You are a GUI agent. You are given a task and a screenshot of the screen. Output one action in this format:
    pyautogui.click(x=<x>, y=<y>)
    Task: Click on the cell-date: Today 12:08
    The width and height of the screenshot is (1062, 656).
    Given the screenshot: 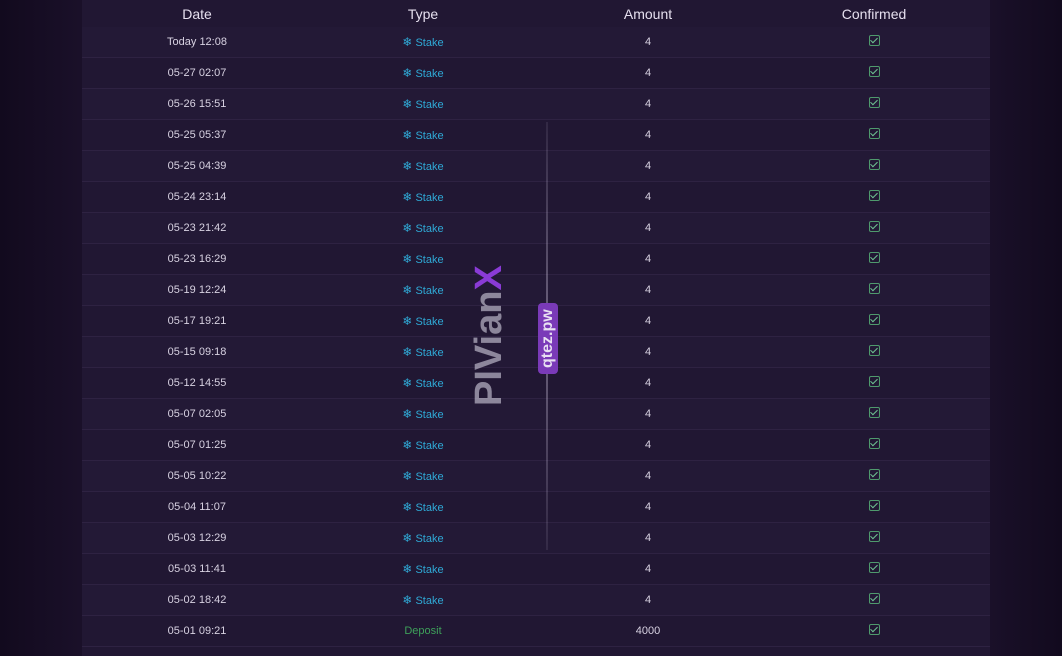 What is the action you would take?
    pyautogui.click(x=197, y=42)
    